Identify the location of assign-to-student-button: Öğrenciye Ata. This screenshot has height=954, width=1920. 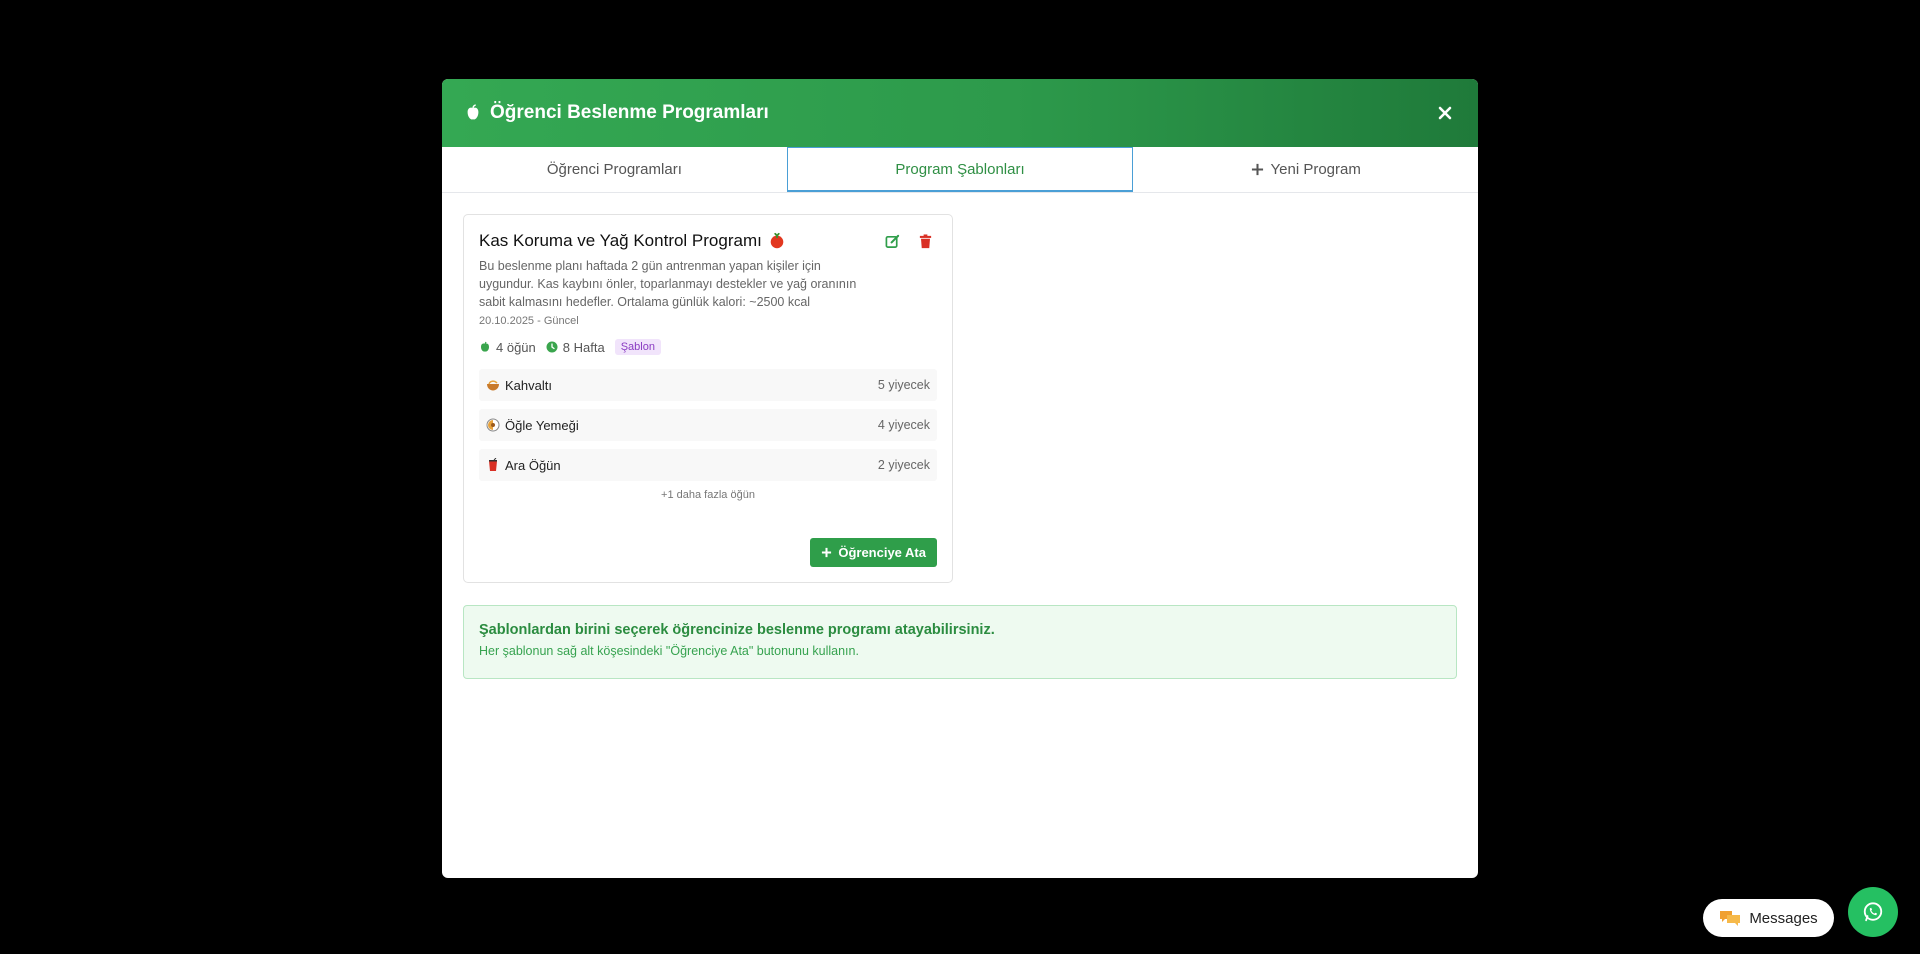
(873, 552).